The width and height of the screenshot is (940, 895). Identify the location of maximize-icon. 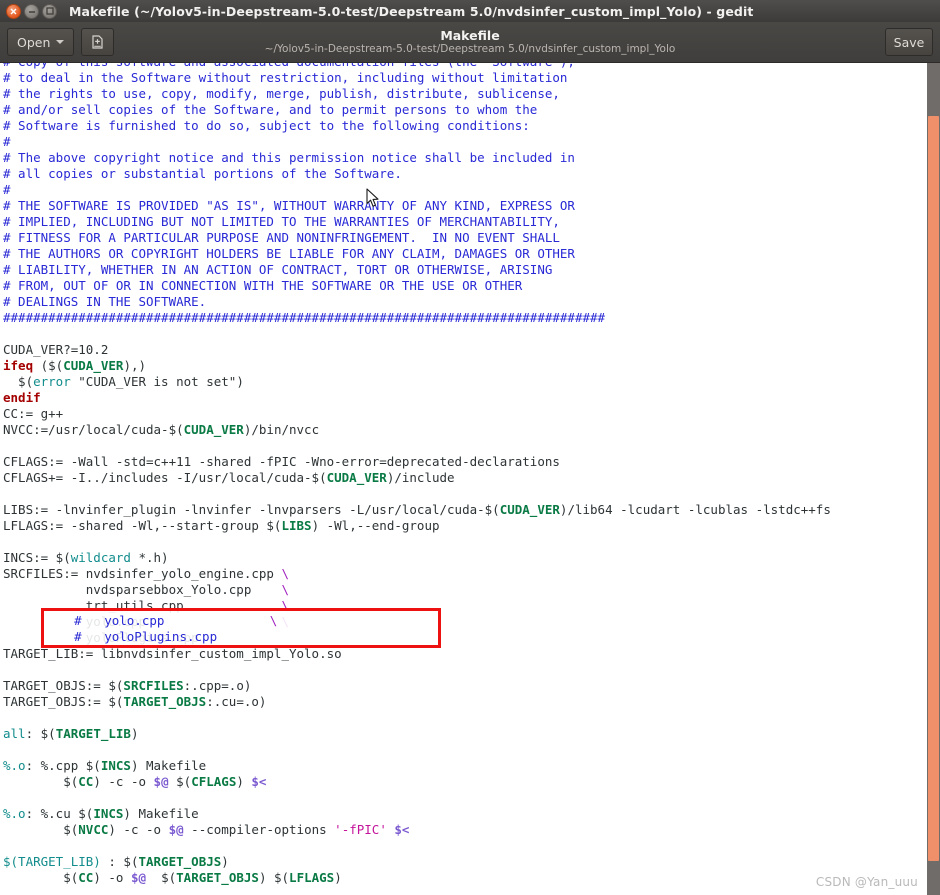
(49, 11).